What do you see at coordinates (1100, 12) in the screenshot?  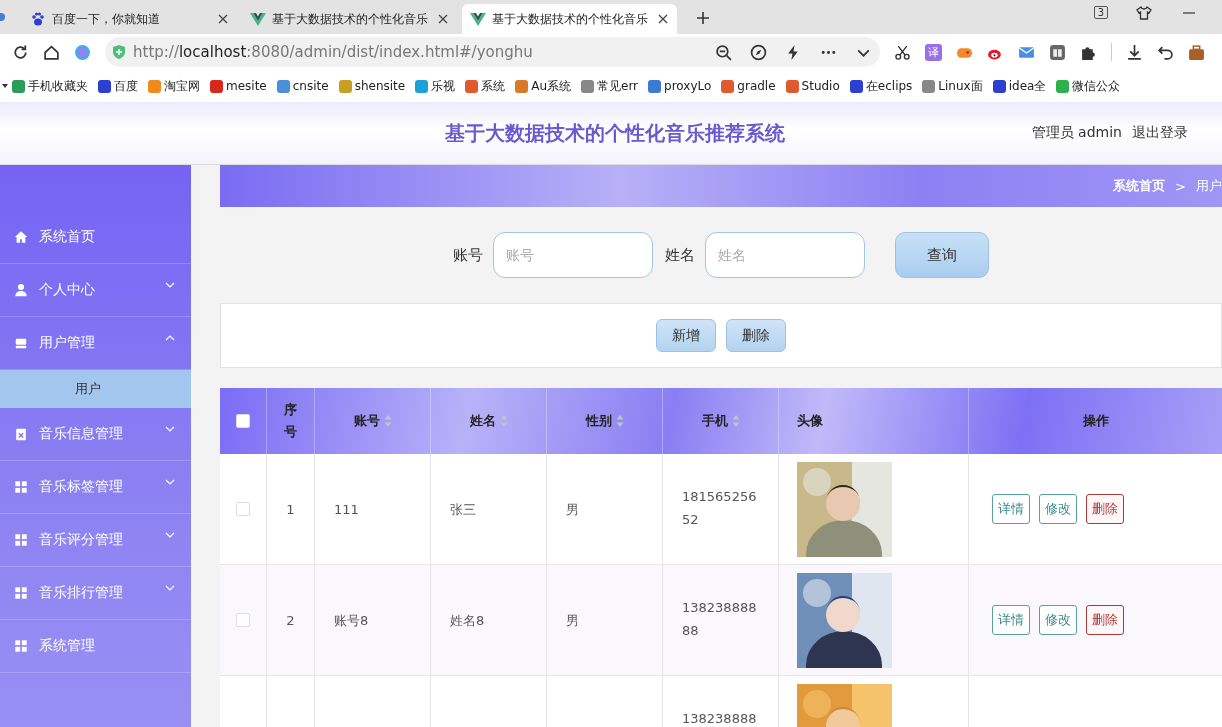 I see `window-count-badge: 3` at bounding box center [1100, 12].